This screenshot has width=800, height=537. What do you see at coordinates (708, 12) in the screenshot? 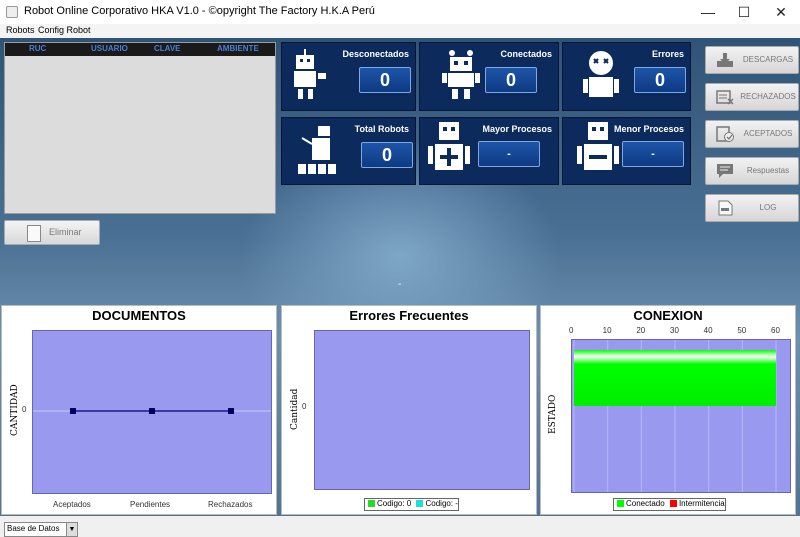
I see `minimize-button: —` at bounding box center [708, 12].